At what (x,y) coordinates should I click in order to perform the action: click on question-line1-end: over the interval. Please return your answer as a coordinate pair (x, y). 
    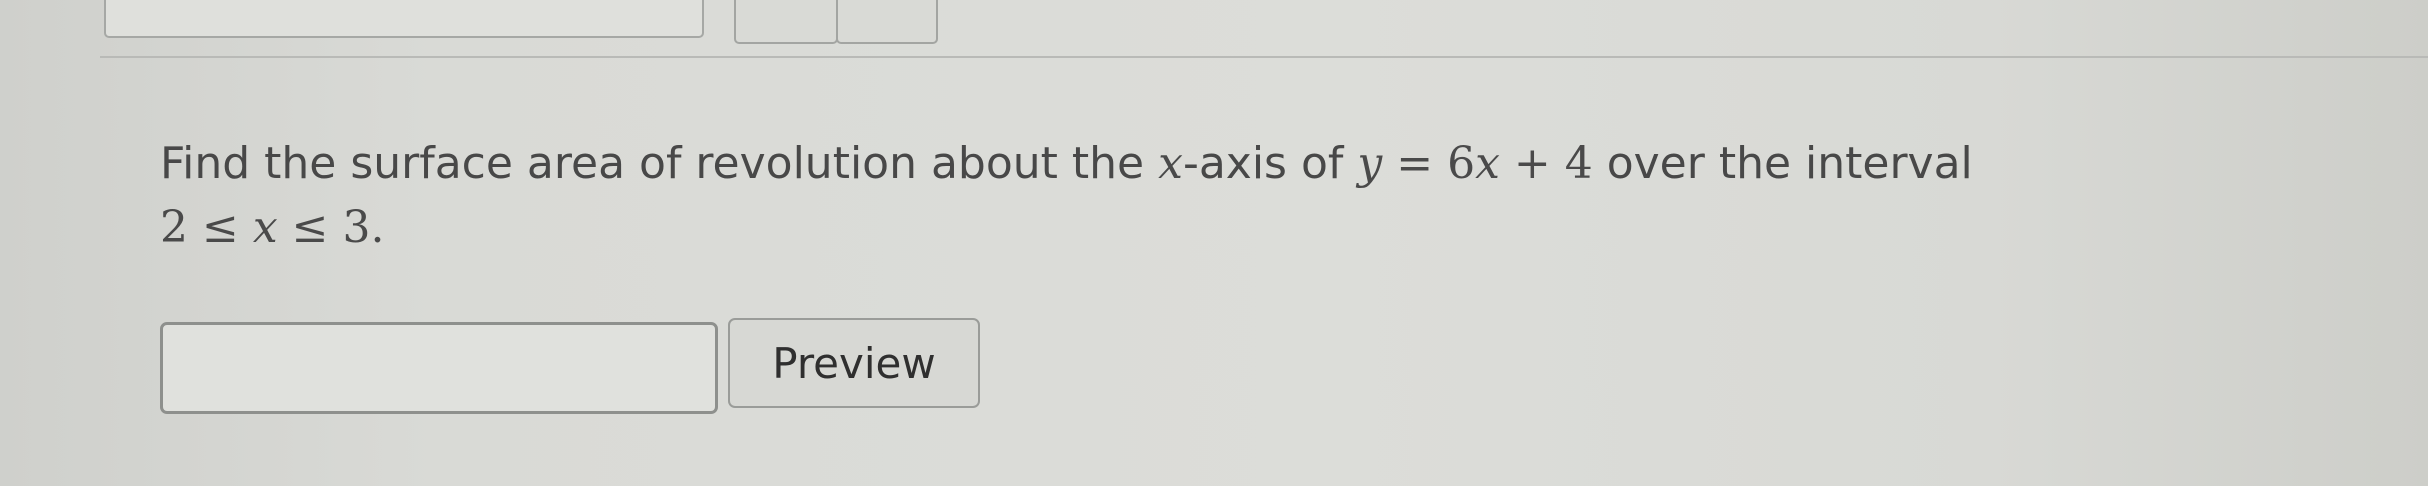
    Looking at the image, I should click on (1782, 163).